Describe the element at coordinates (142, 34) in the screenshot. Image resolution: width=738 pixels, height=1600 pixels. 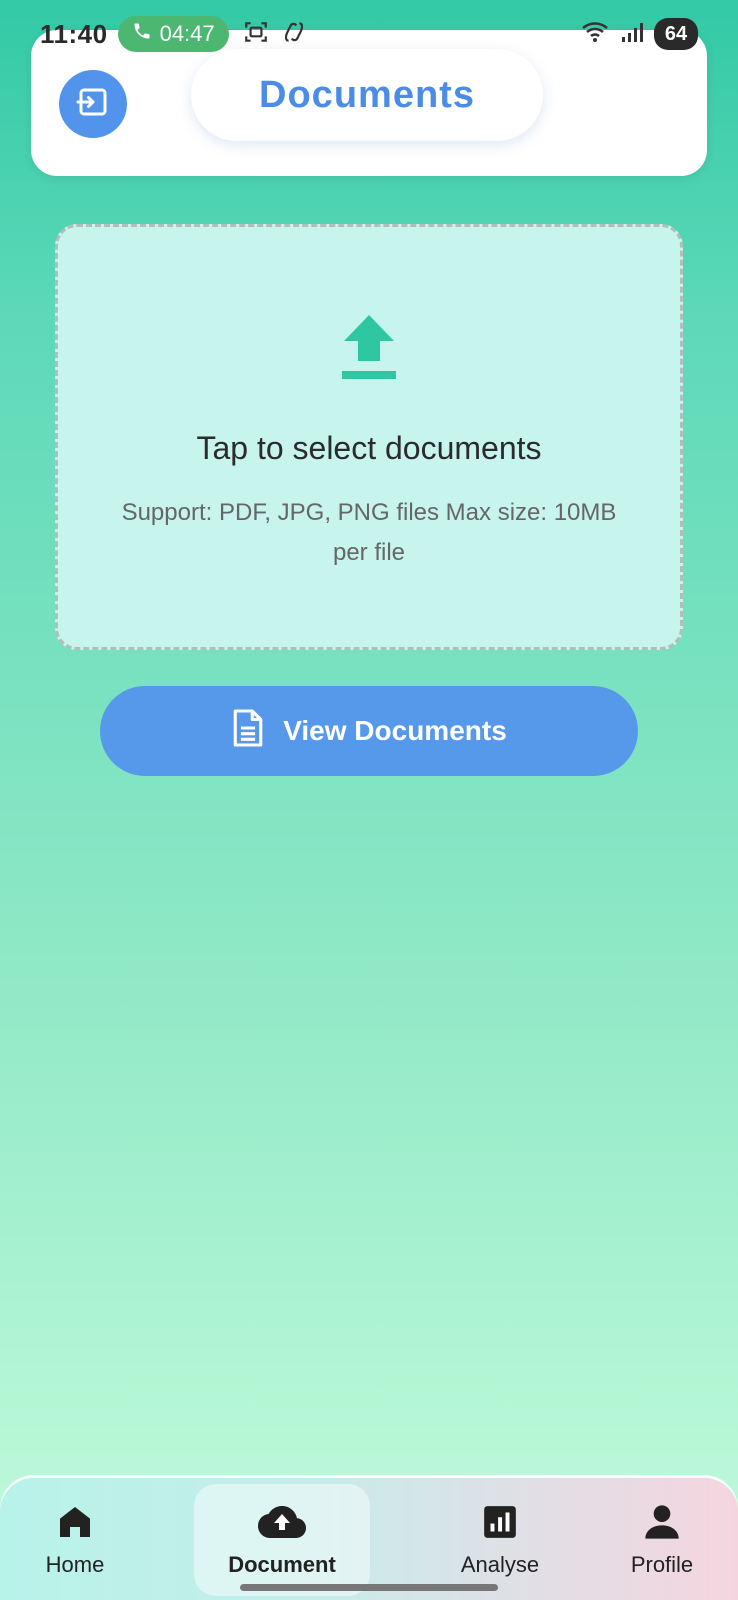
I see `phone-icon` at that location.